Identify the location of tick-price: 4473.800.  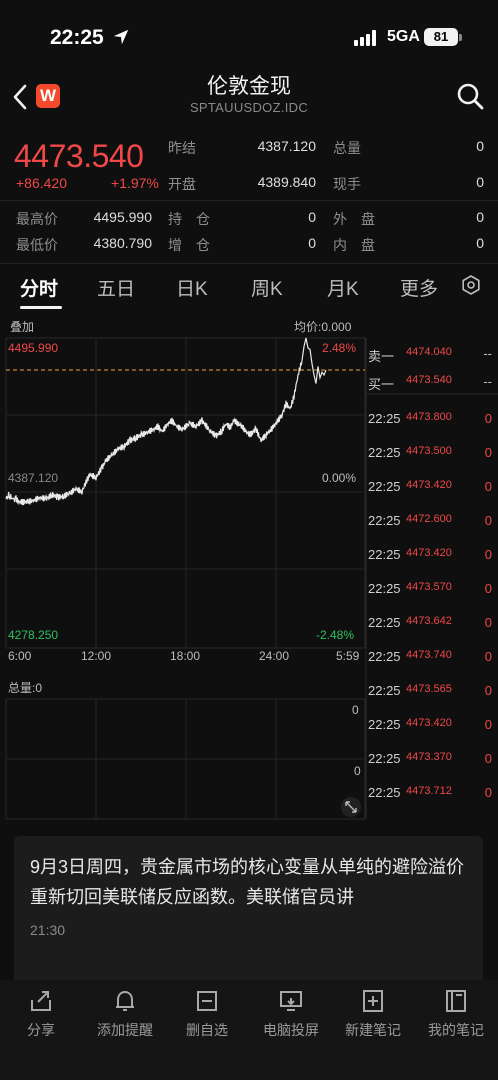
(429, 417).